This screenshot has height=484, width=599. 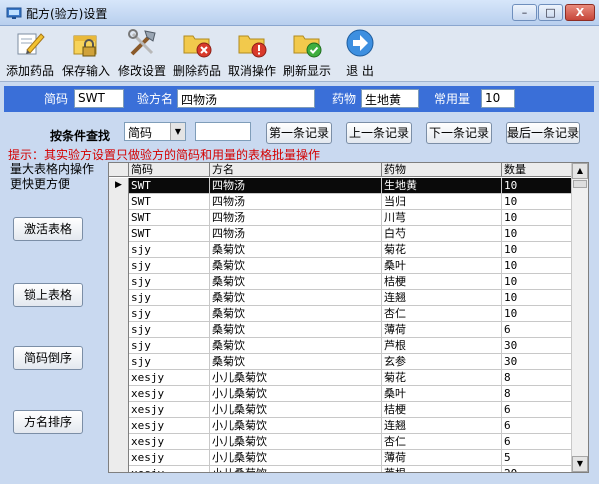 I want to click on next-record-button: 下一条记录, so click(x=459, y=133).